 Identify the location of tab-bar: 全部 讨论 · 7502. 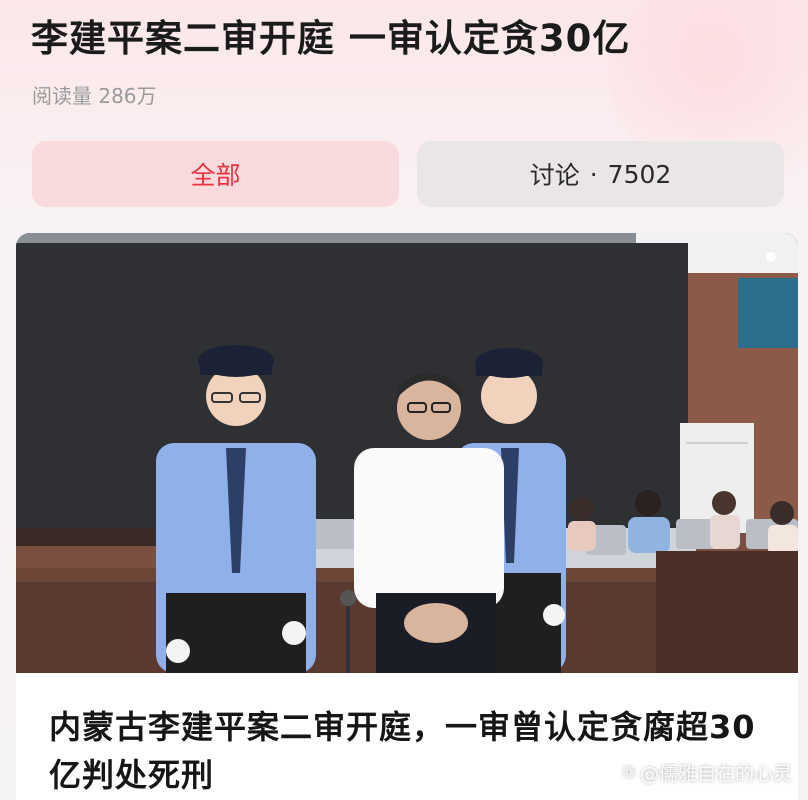
(408, 174).